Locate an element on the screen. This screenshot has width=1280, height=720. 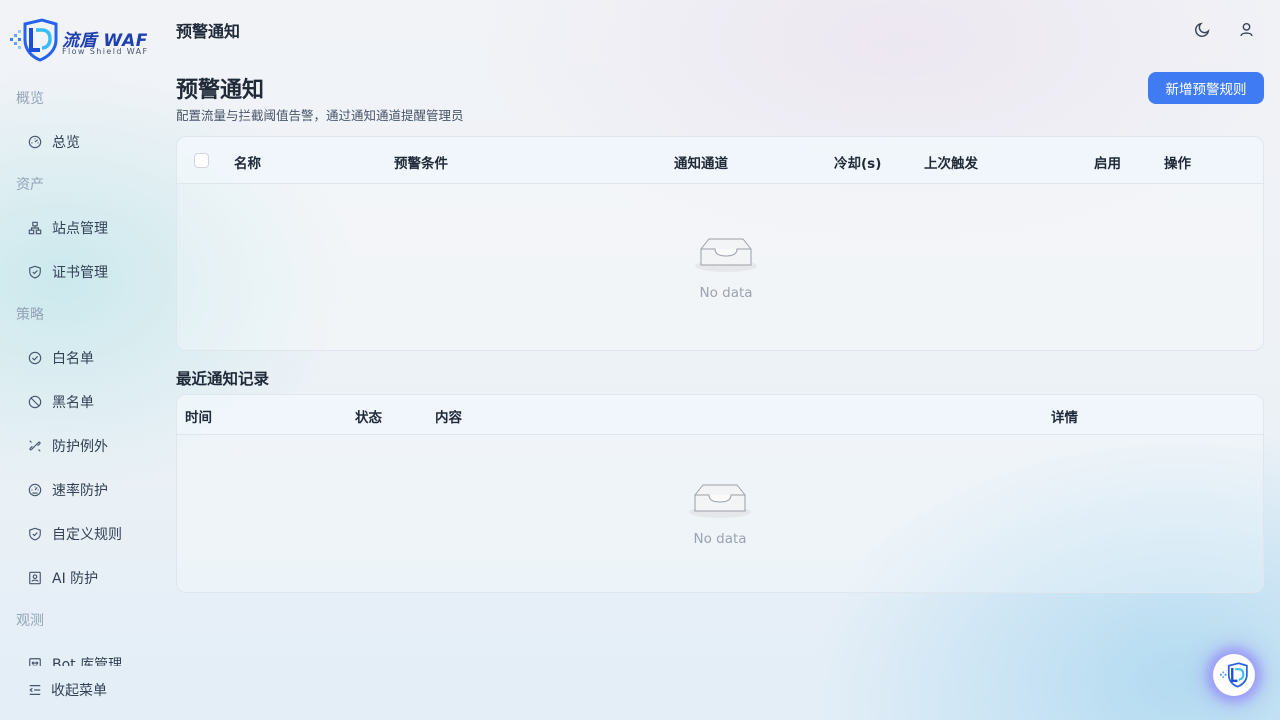
sidebar-item-rate-limit: 速率防护 is located at coordinates (80, 490).